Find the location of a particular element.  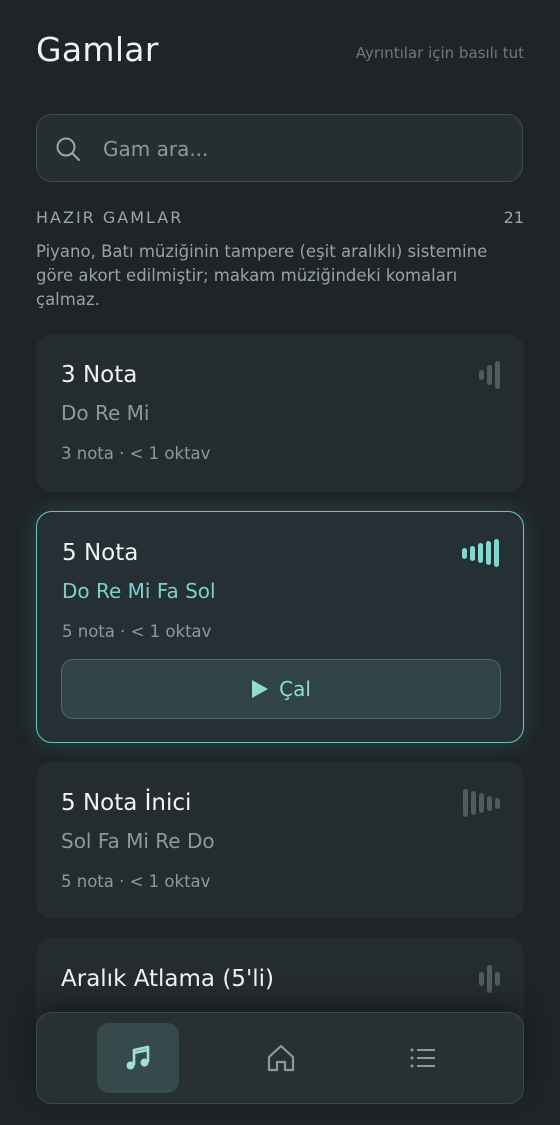

scale-title: 5 Nota is located at coordinates (100, 553).